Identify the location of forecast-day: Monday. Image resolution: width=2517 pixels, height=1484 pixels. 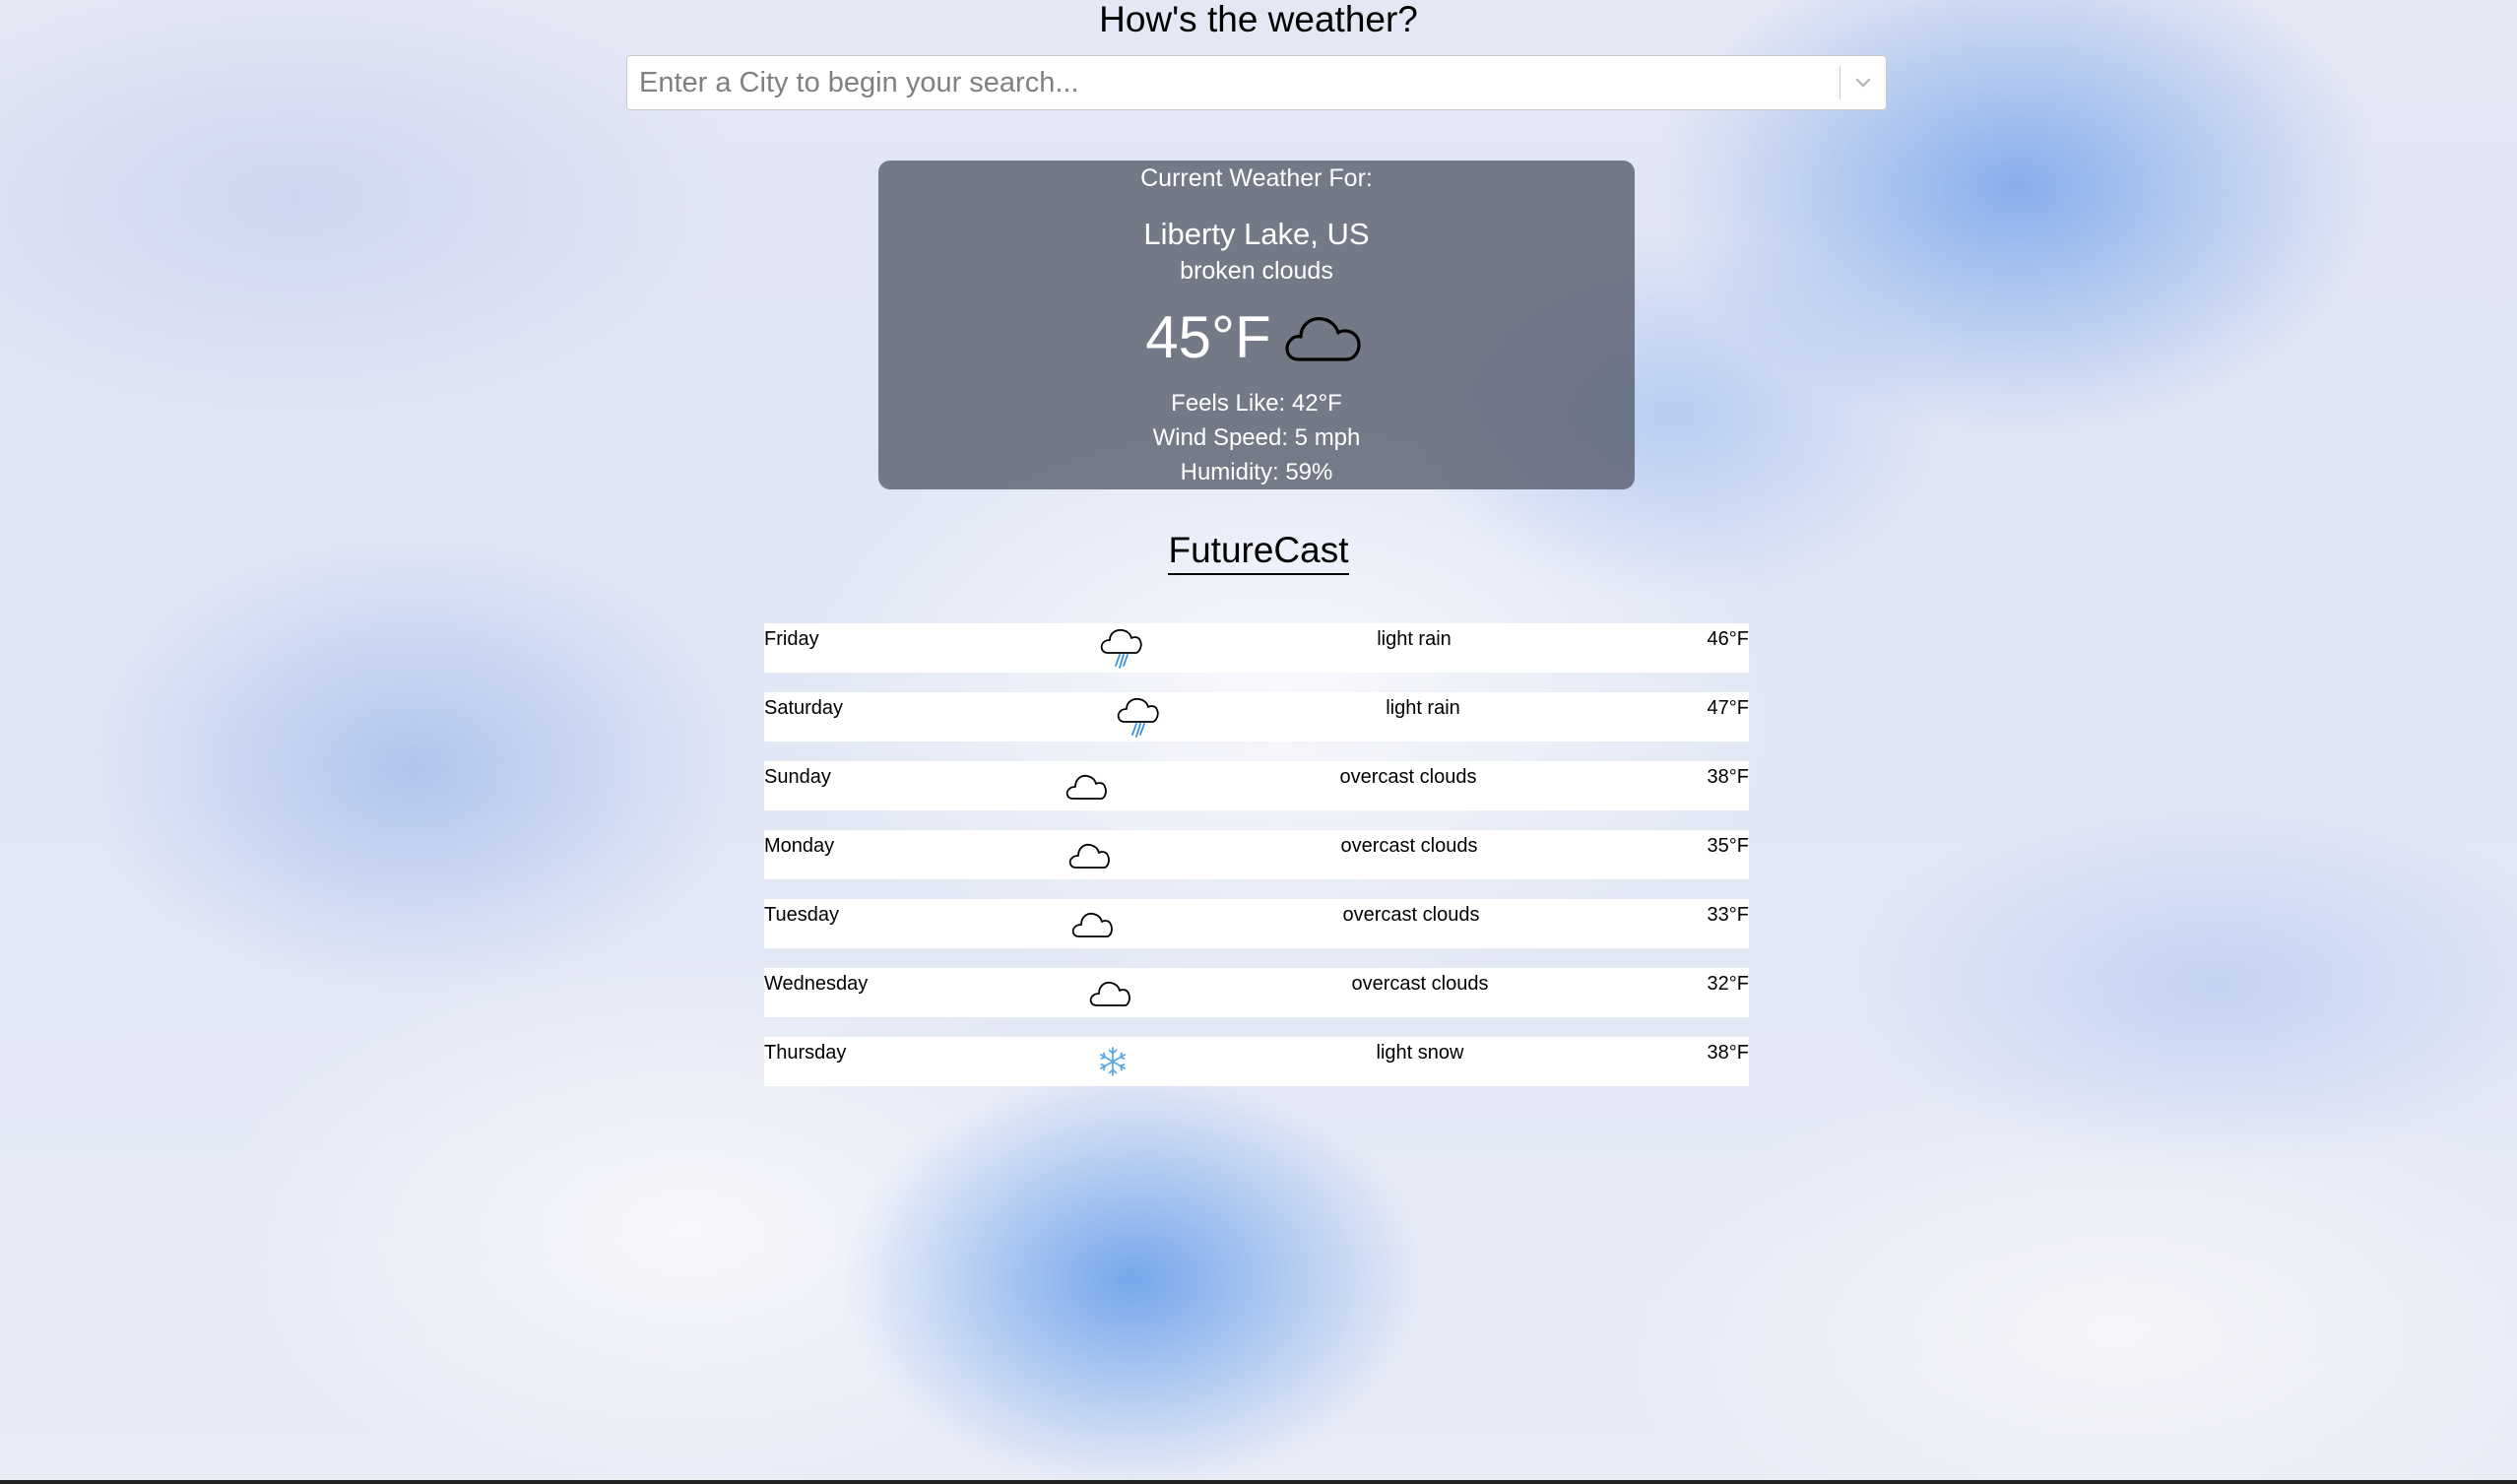
(799, 846).